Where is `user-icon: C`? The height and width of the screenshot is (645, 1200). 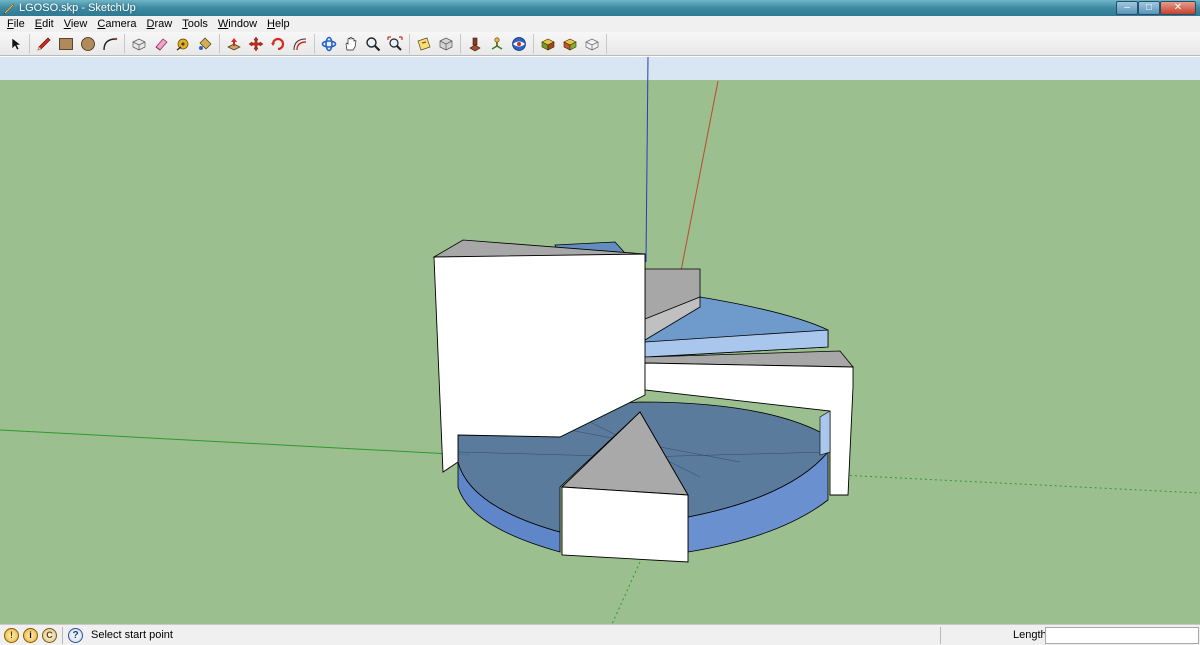 user-icon: C is located at coordinates (49, 635).